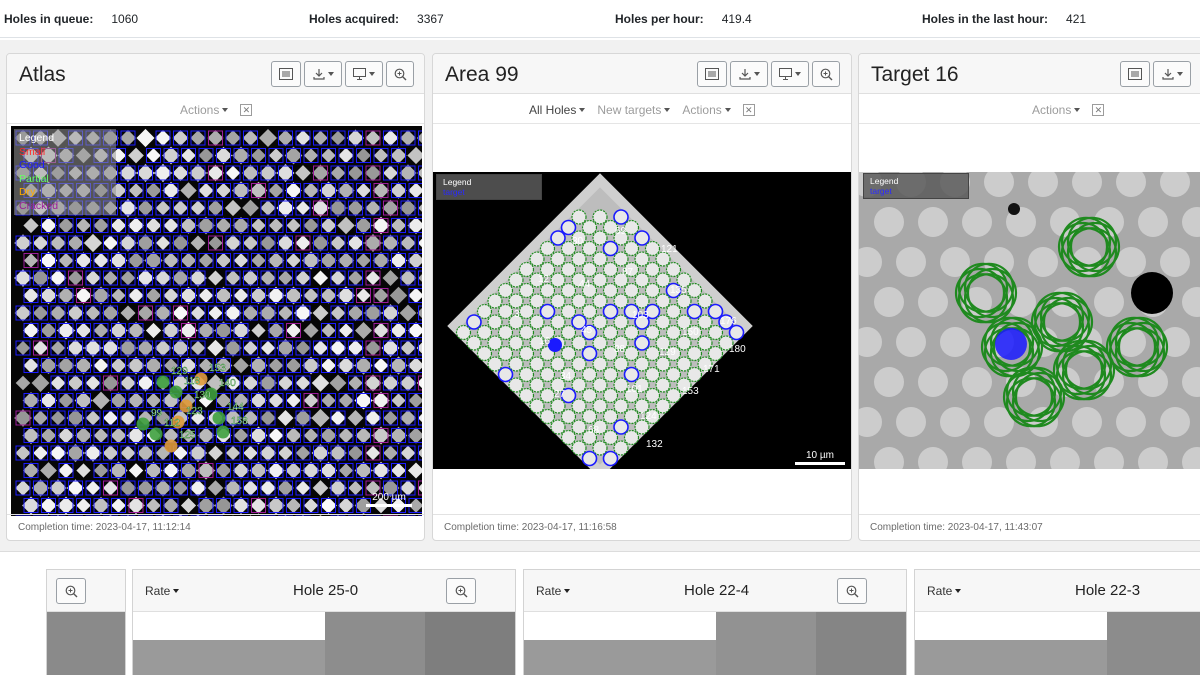 The width and height of the screenshot is (1200, 675). Describe the element at coordinates (683, 19) in the screenshot. I see `stat-holes-per-hour: Holes per hour: 419.4` at that location.